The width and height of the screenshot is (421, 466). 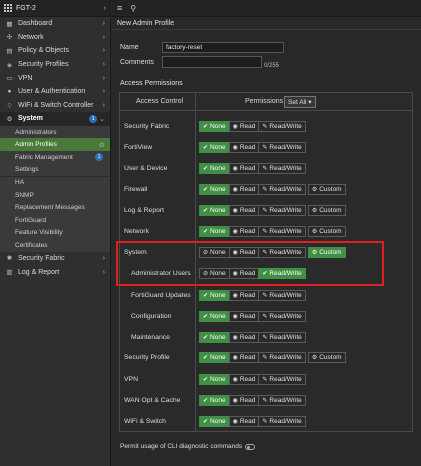 I want to click on eye-icon: ◉, so click(x=235, y=358).